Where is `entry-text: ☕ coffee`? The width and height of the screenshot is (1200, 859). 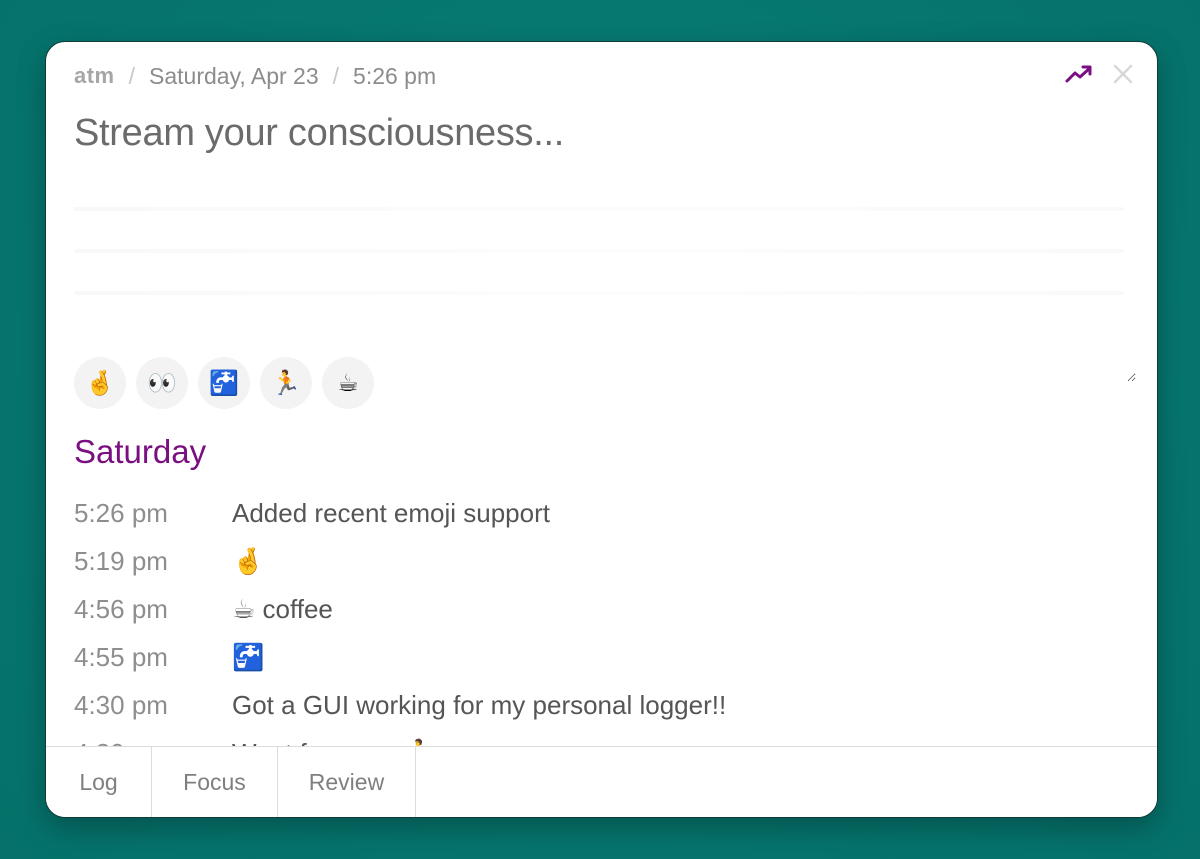
entry-text: ☕ coffee is located at coordinates (282, 608).